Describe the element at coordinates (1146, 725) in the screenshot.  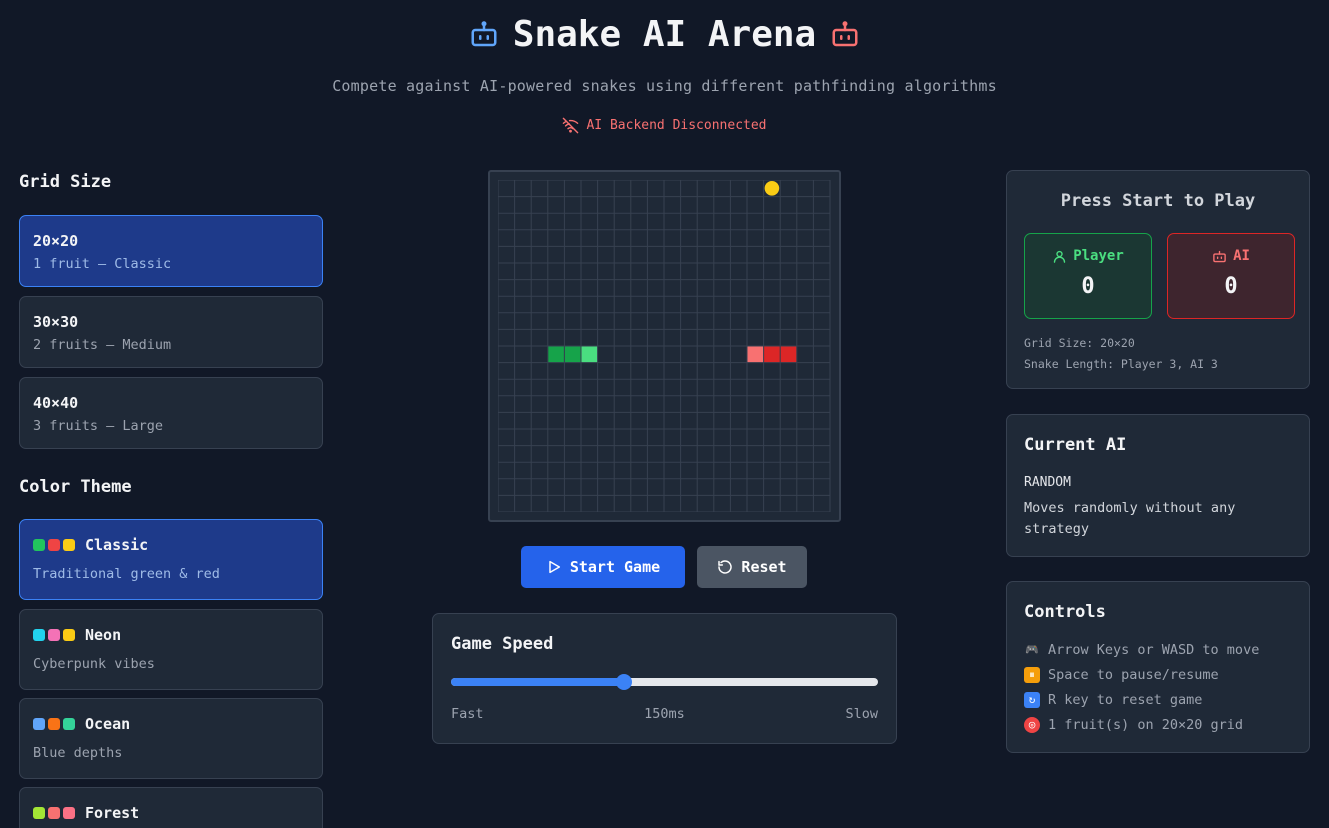
I see `control-text: 1 fruit(s) on 20×20 grid` at that location.